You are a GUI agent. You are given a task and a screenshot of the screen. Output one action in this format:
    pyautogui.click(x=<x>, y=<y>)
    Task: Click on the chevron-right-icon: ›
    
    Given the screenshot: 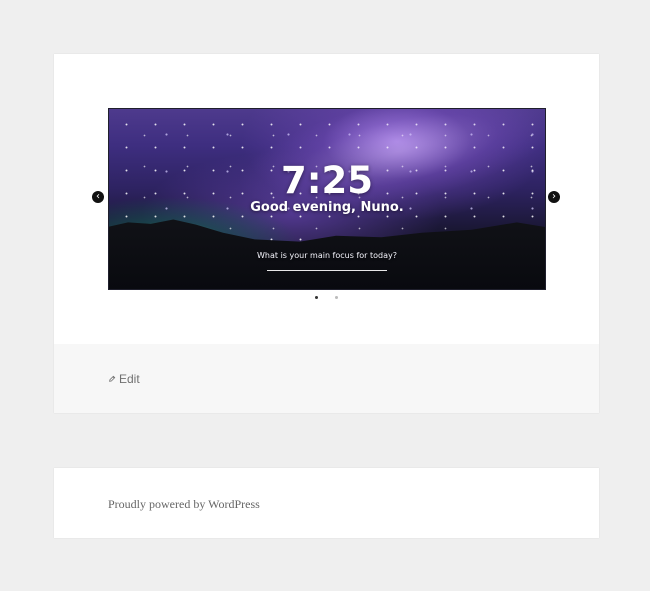 What is the action you would take?
    pyautogui.click(x=554, y=196)
    